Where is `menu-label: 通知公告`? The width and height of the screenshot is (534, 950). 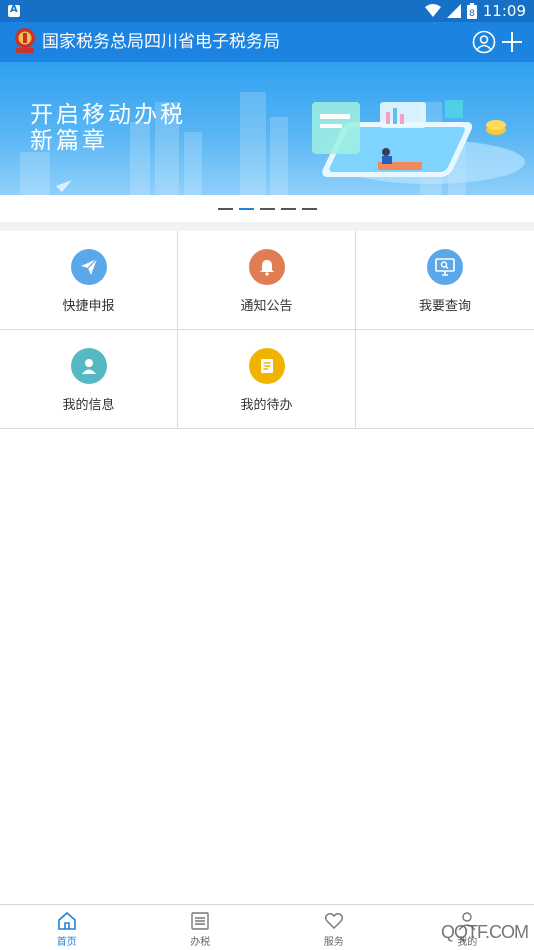
menu-label: 通知公告 is located at coordinates (266, 306).